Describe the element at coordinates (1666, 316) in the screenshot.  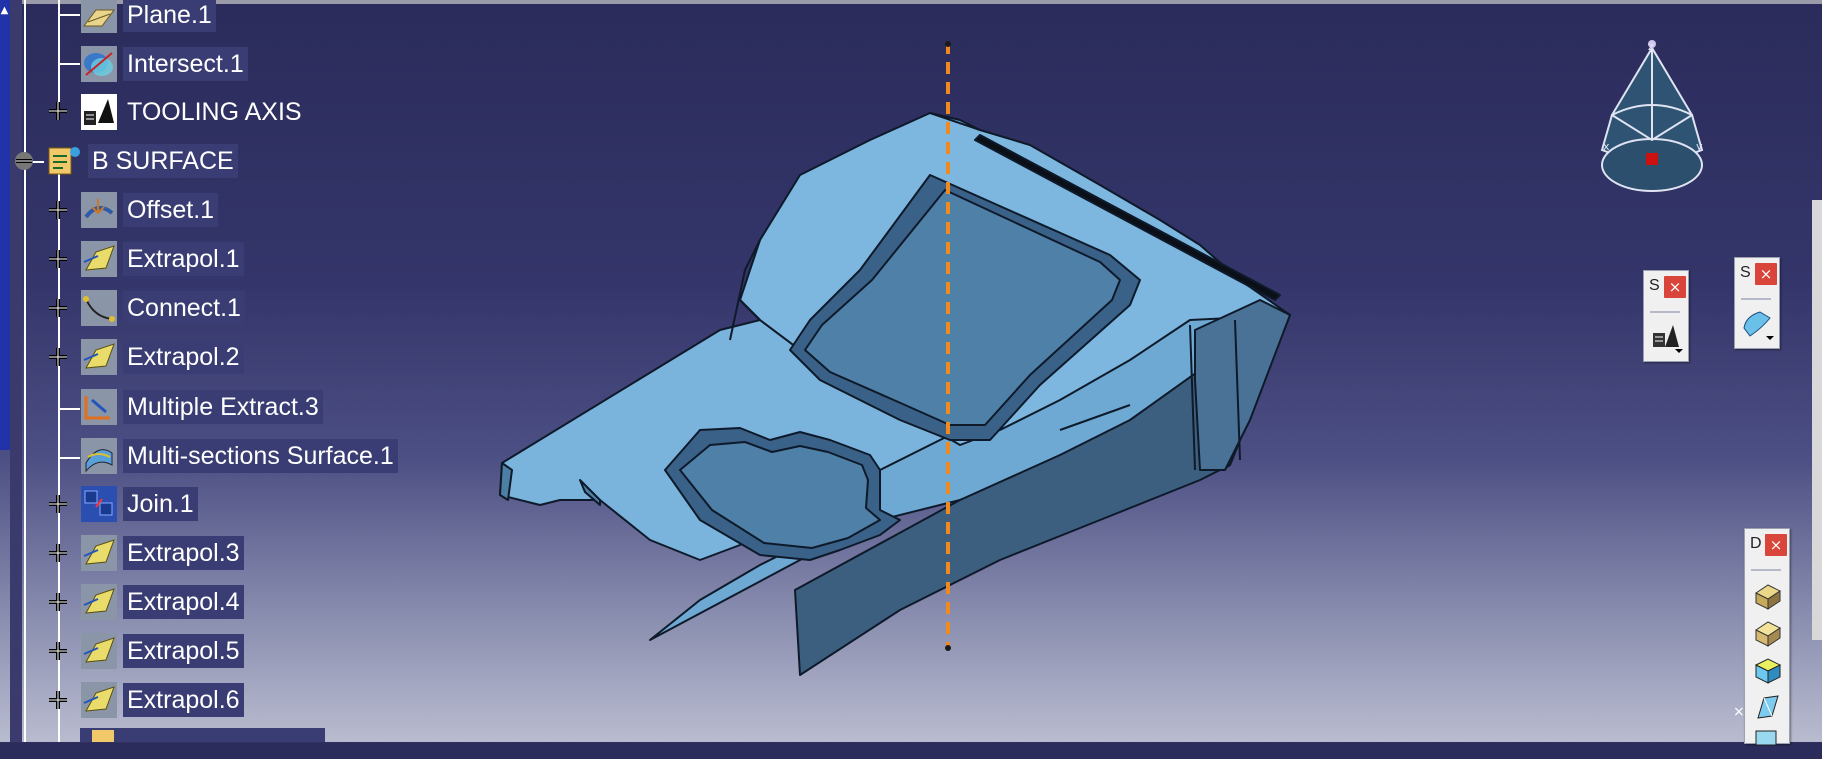
I see `sketcher-toolbar: S ×` at that location.